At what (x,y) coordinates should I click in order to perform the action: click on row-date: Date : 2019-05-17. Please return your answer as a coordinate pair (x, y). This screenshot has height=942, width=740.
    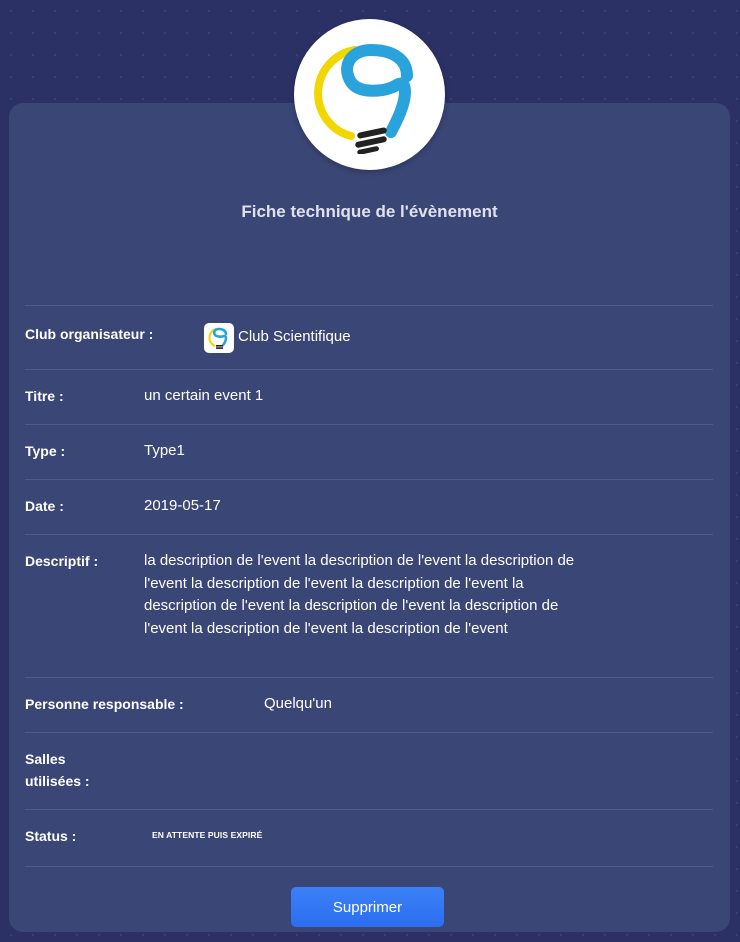
    Looking at the image, I should click on (369, 506).